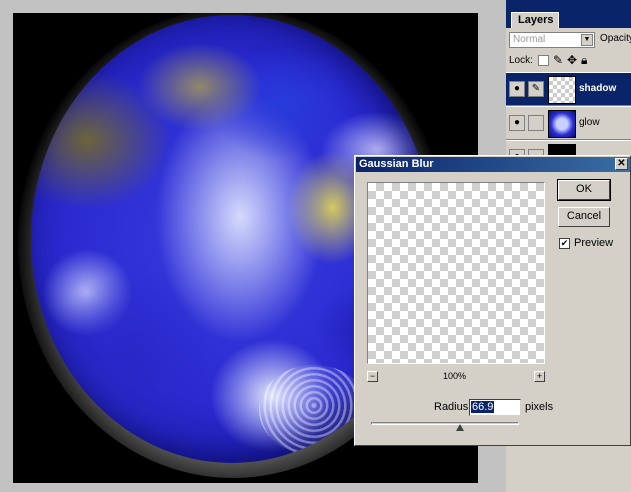 Image resolution: width=631 pixels, height=492 pixels. What do you see at coordinates (587, 40) in the screenshot?
I see `chevron-down-icon: ▼` at bounding box center [587, 40].